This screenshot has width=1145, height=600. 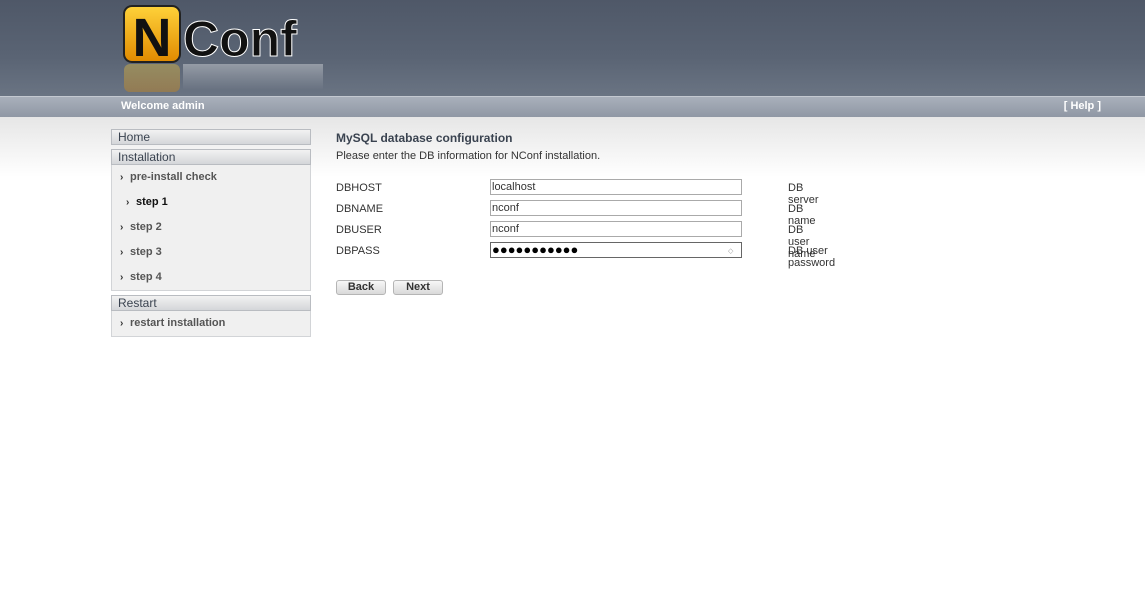 I want to click on sidebar-item-step-3: › step 3, so click(x=211, y=252).